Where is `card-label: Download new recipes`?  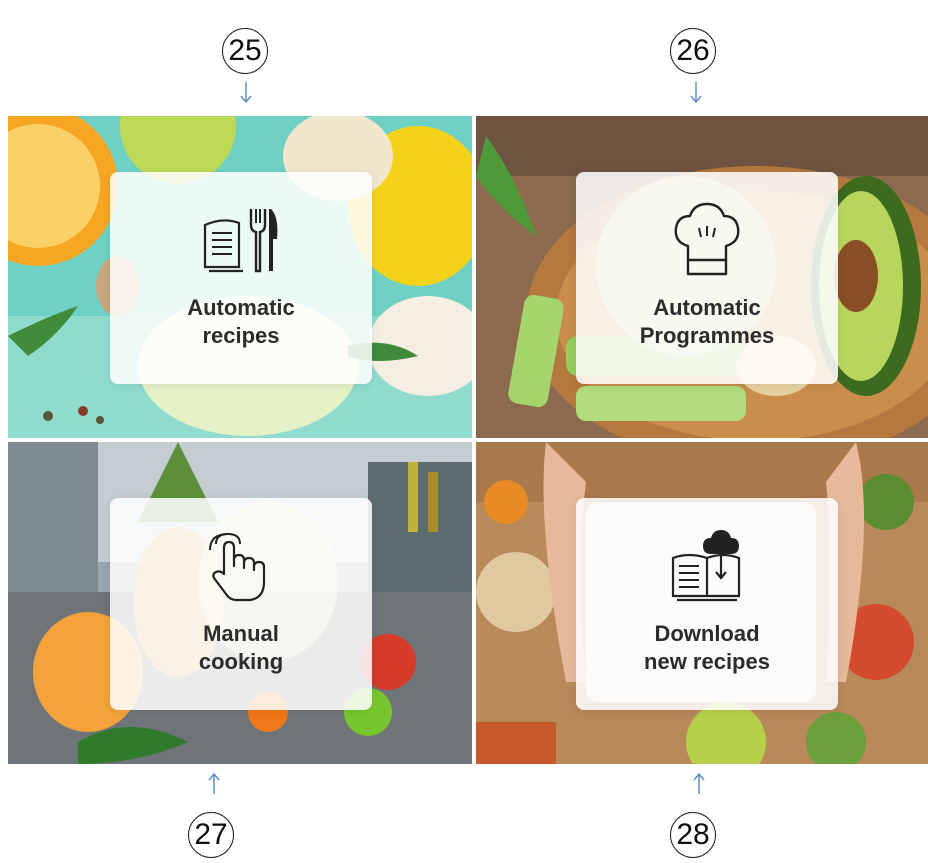
card-label: Download new recipes is located at coordinates (707, 647).